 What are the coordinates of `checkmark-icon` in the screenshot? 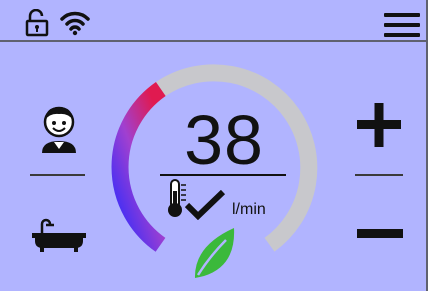 It's located at (205, 205).